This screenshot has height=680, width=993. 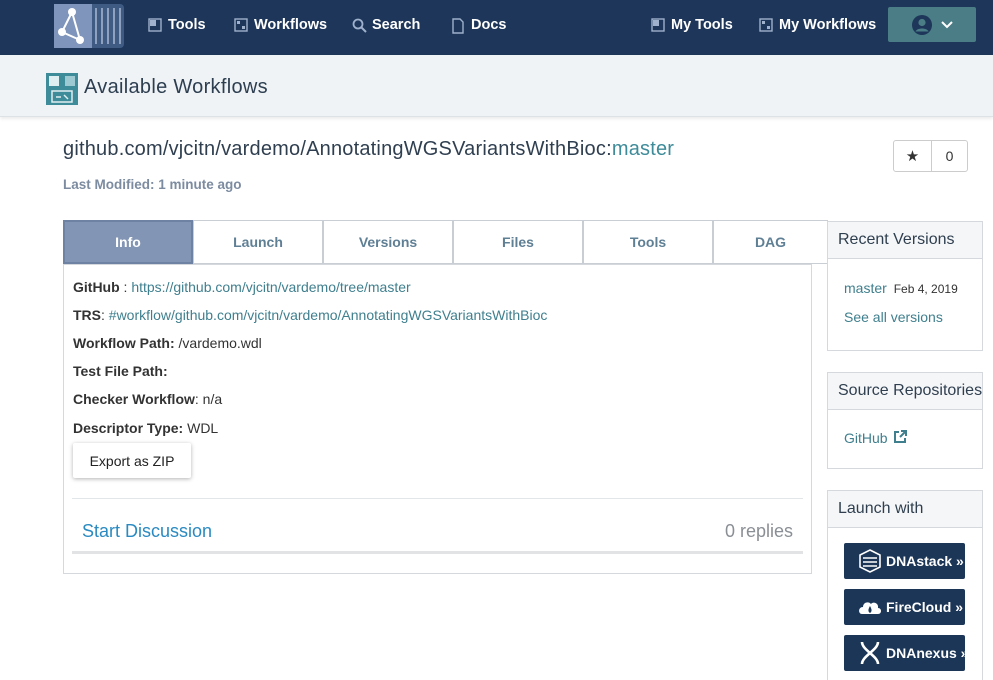 What do you see at coordinates (152, 184) in the screenshot?
I see `last-modified: Last Modified: 1 minute ago` at bounding box center [152, 184].